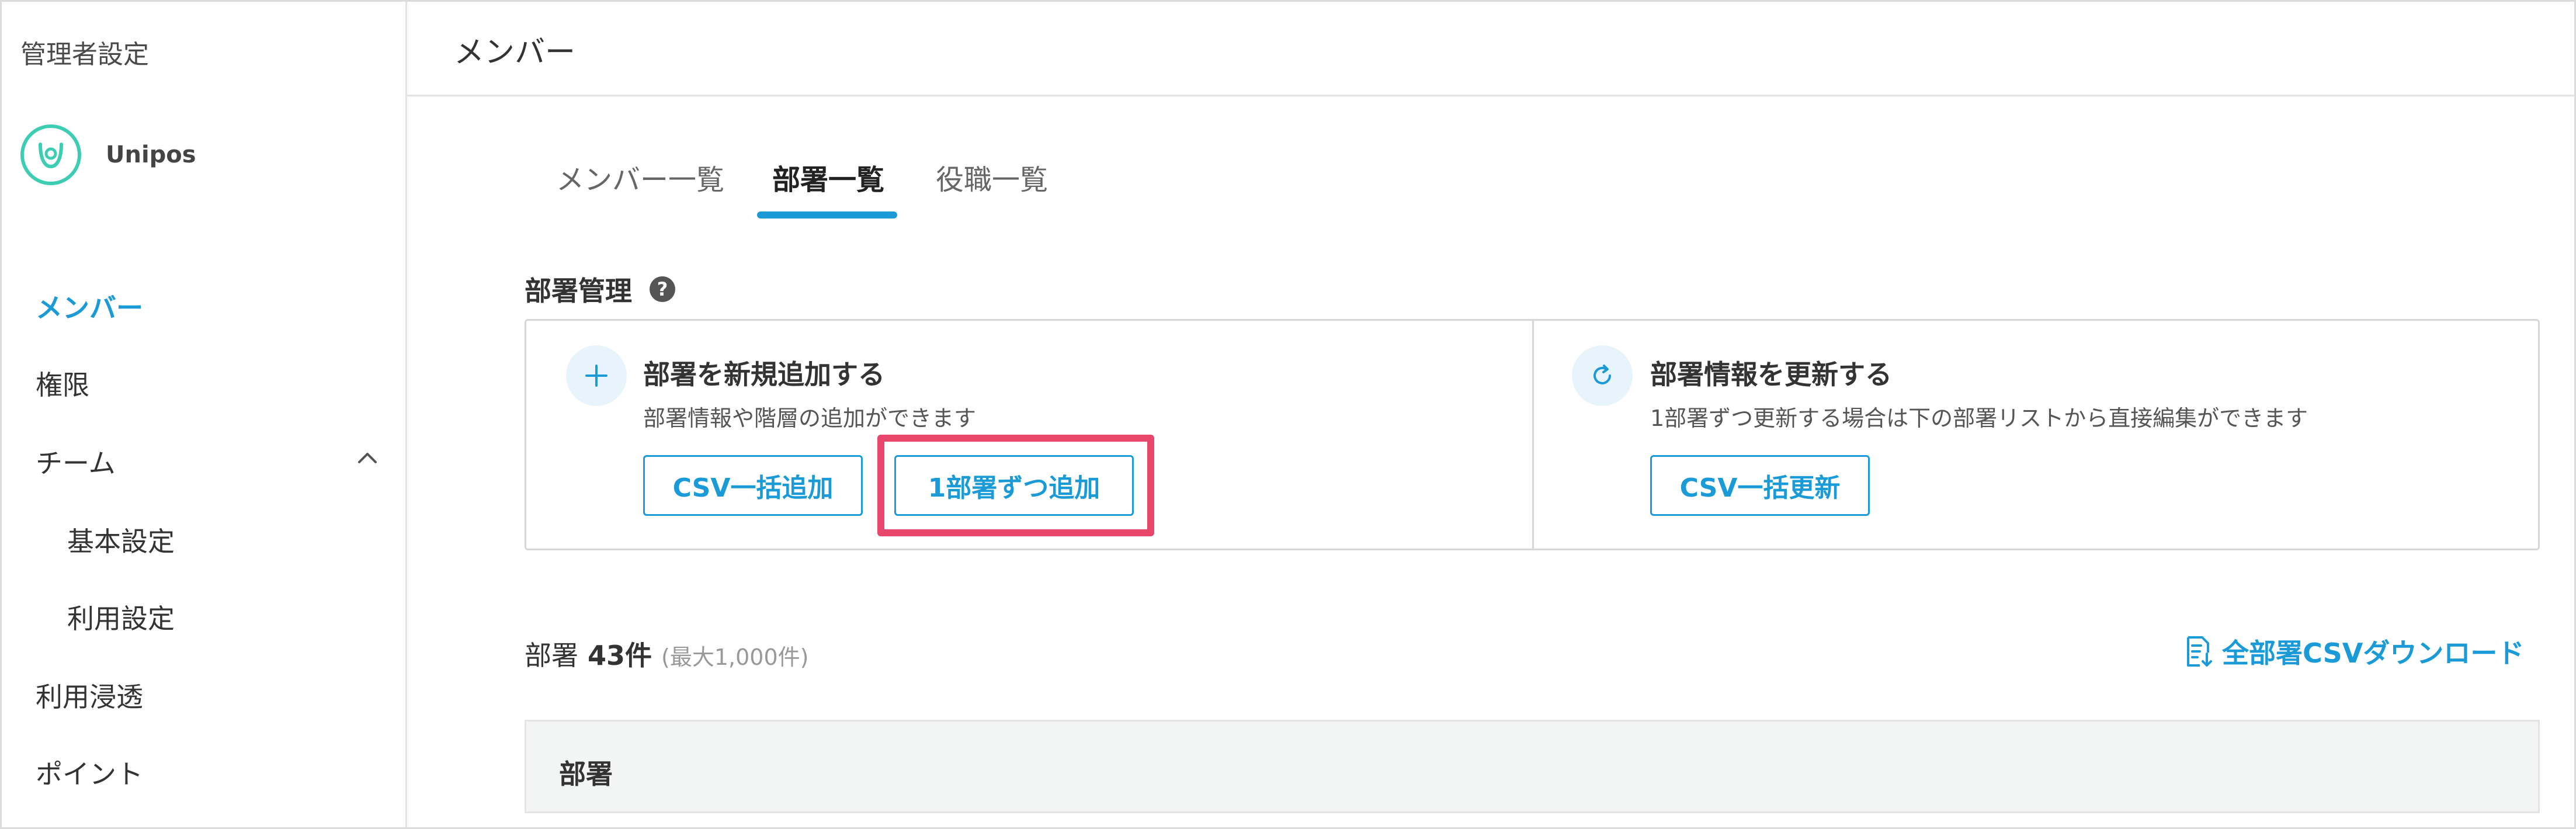  What do you see at coordinates (551, 655) in the screenshot?
I see `department-count-label: 部署` at bounding box center [551, 655].